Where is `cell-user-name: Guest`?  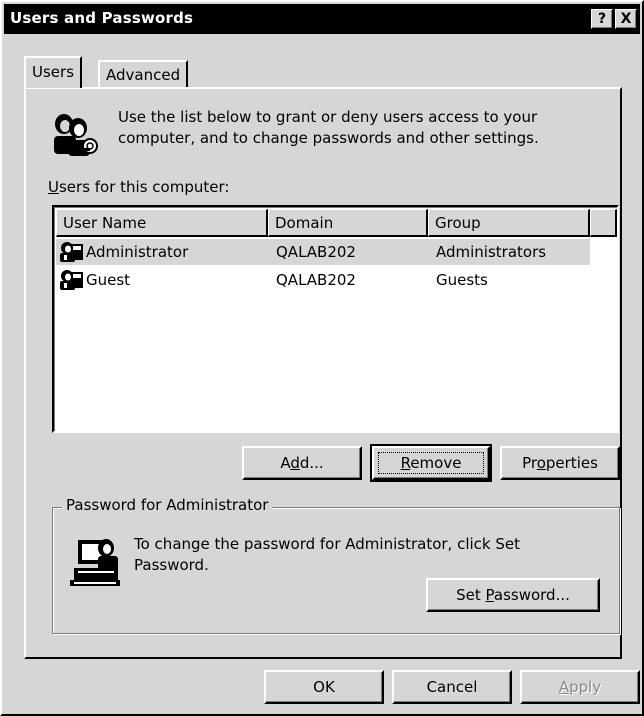
cell-user-name: Guest is located at coordinates (108, 280).